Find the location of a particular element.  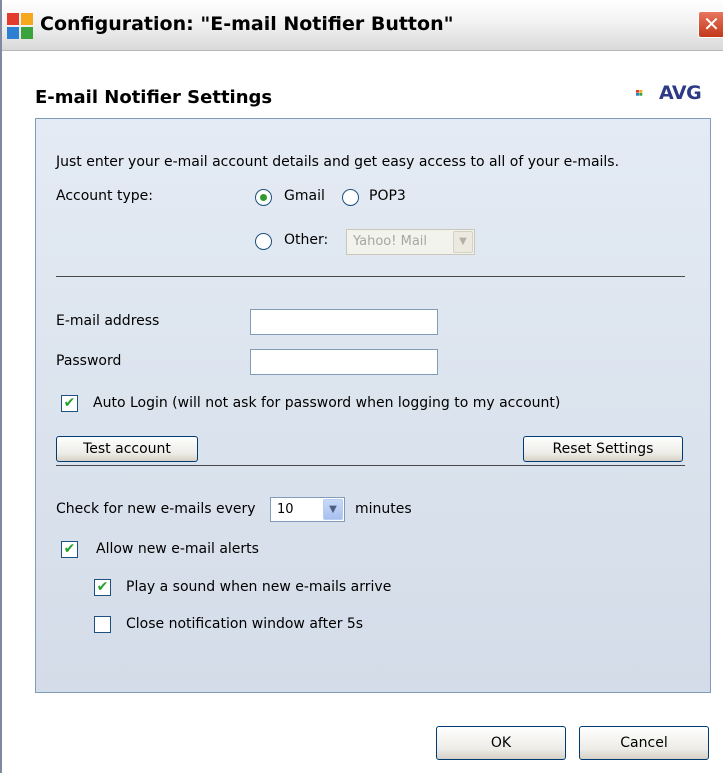

allow-alerts-checkbox: ✔ is located at coordinates (69, 549).